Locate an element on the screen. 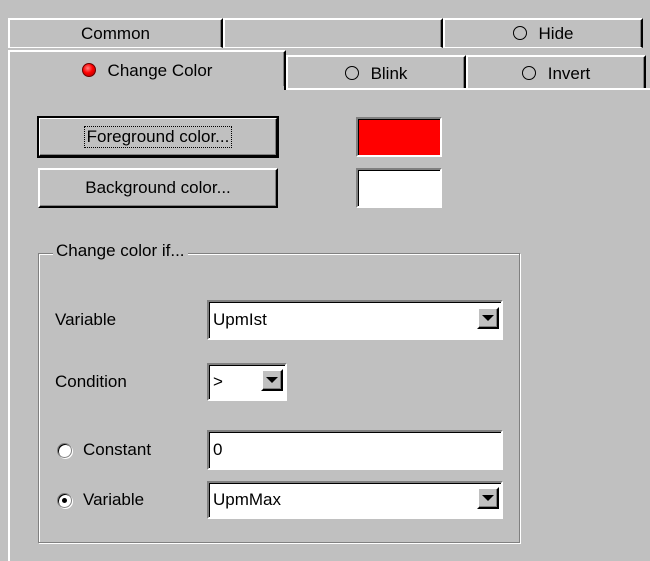 Image resolution: width=650 pixels, height=561 pixels. variable-radio-option: Variable is located at coordinates (100, 500).